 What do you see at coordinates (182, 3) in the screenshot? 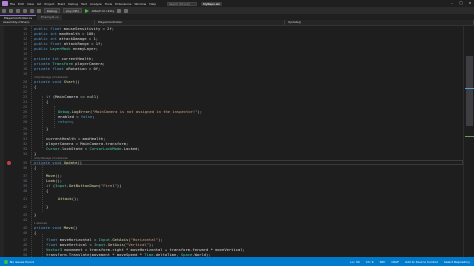
I see `search-input: Search (Ctrl+Q)` at bounding box center [182, 3].